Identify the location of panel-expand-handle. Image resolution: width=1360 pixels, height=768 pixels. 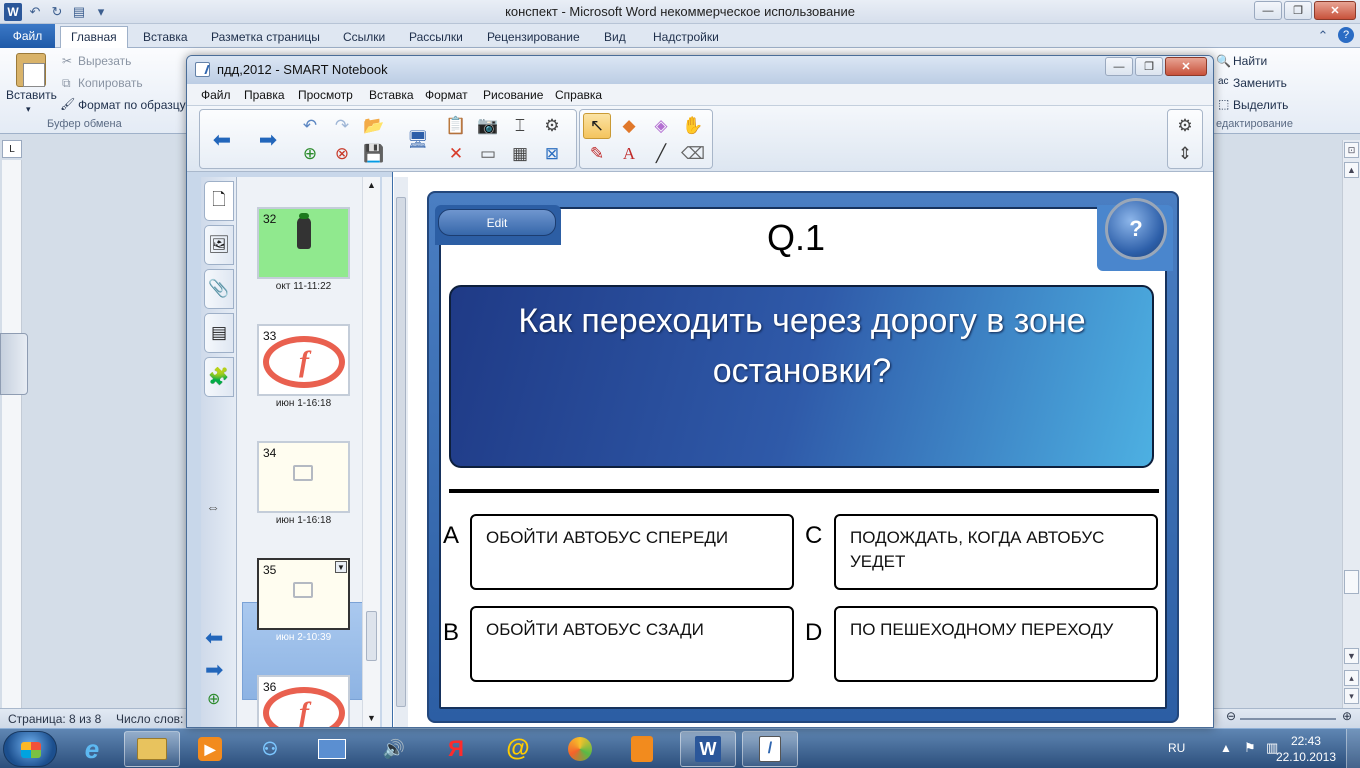
(14, 364).